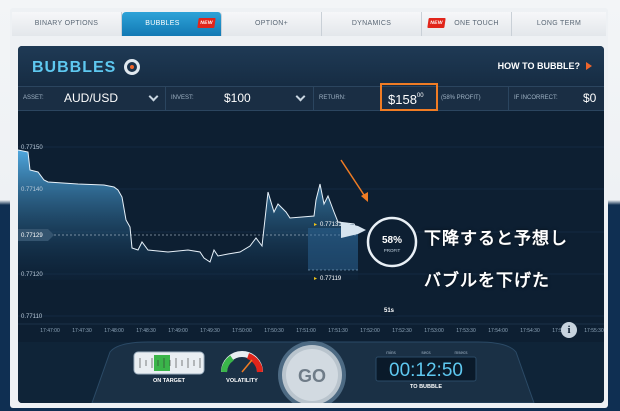 Image resolution: width=620 pixels, height=411 pixels. What do you see at coordinates (331, 279) in the screenshot?
I see `lower-bound-label: 0.77119` at bounding box center [331, 279].